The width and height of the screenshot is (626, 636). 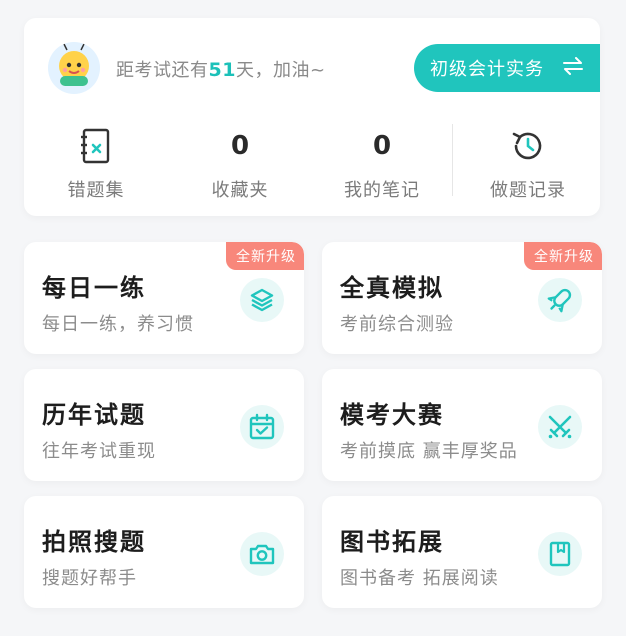 I want to click on feature-daily-practice: 每日一练 每日一练，养习惯 全新升级, so click(x=164, y=298).